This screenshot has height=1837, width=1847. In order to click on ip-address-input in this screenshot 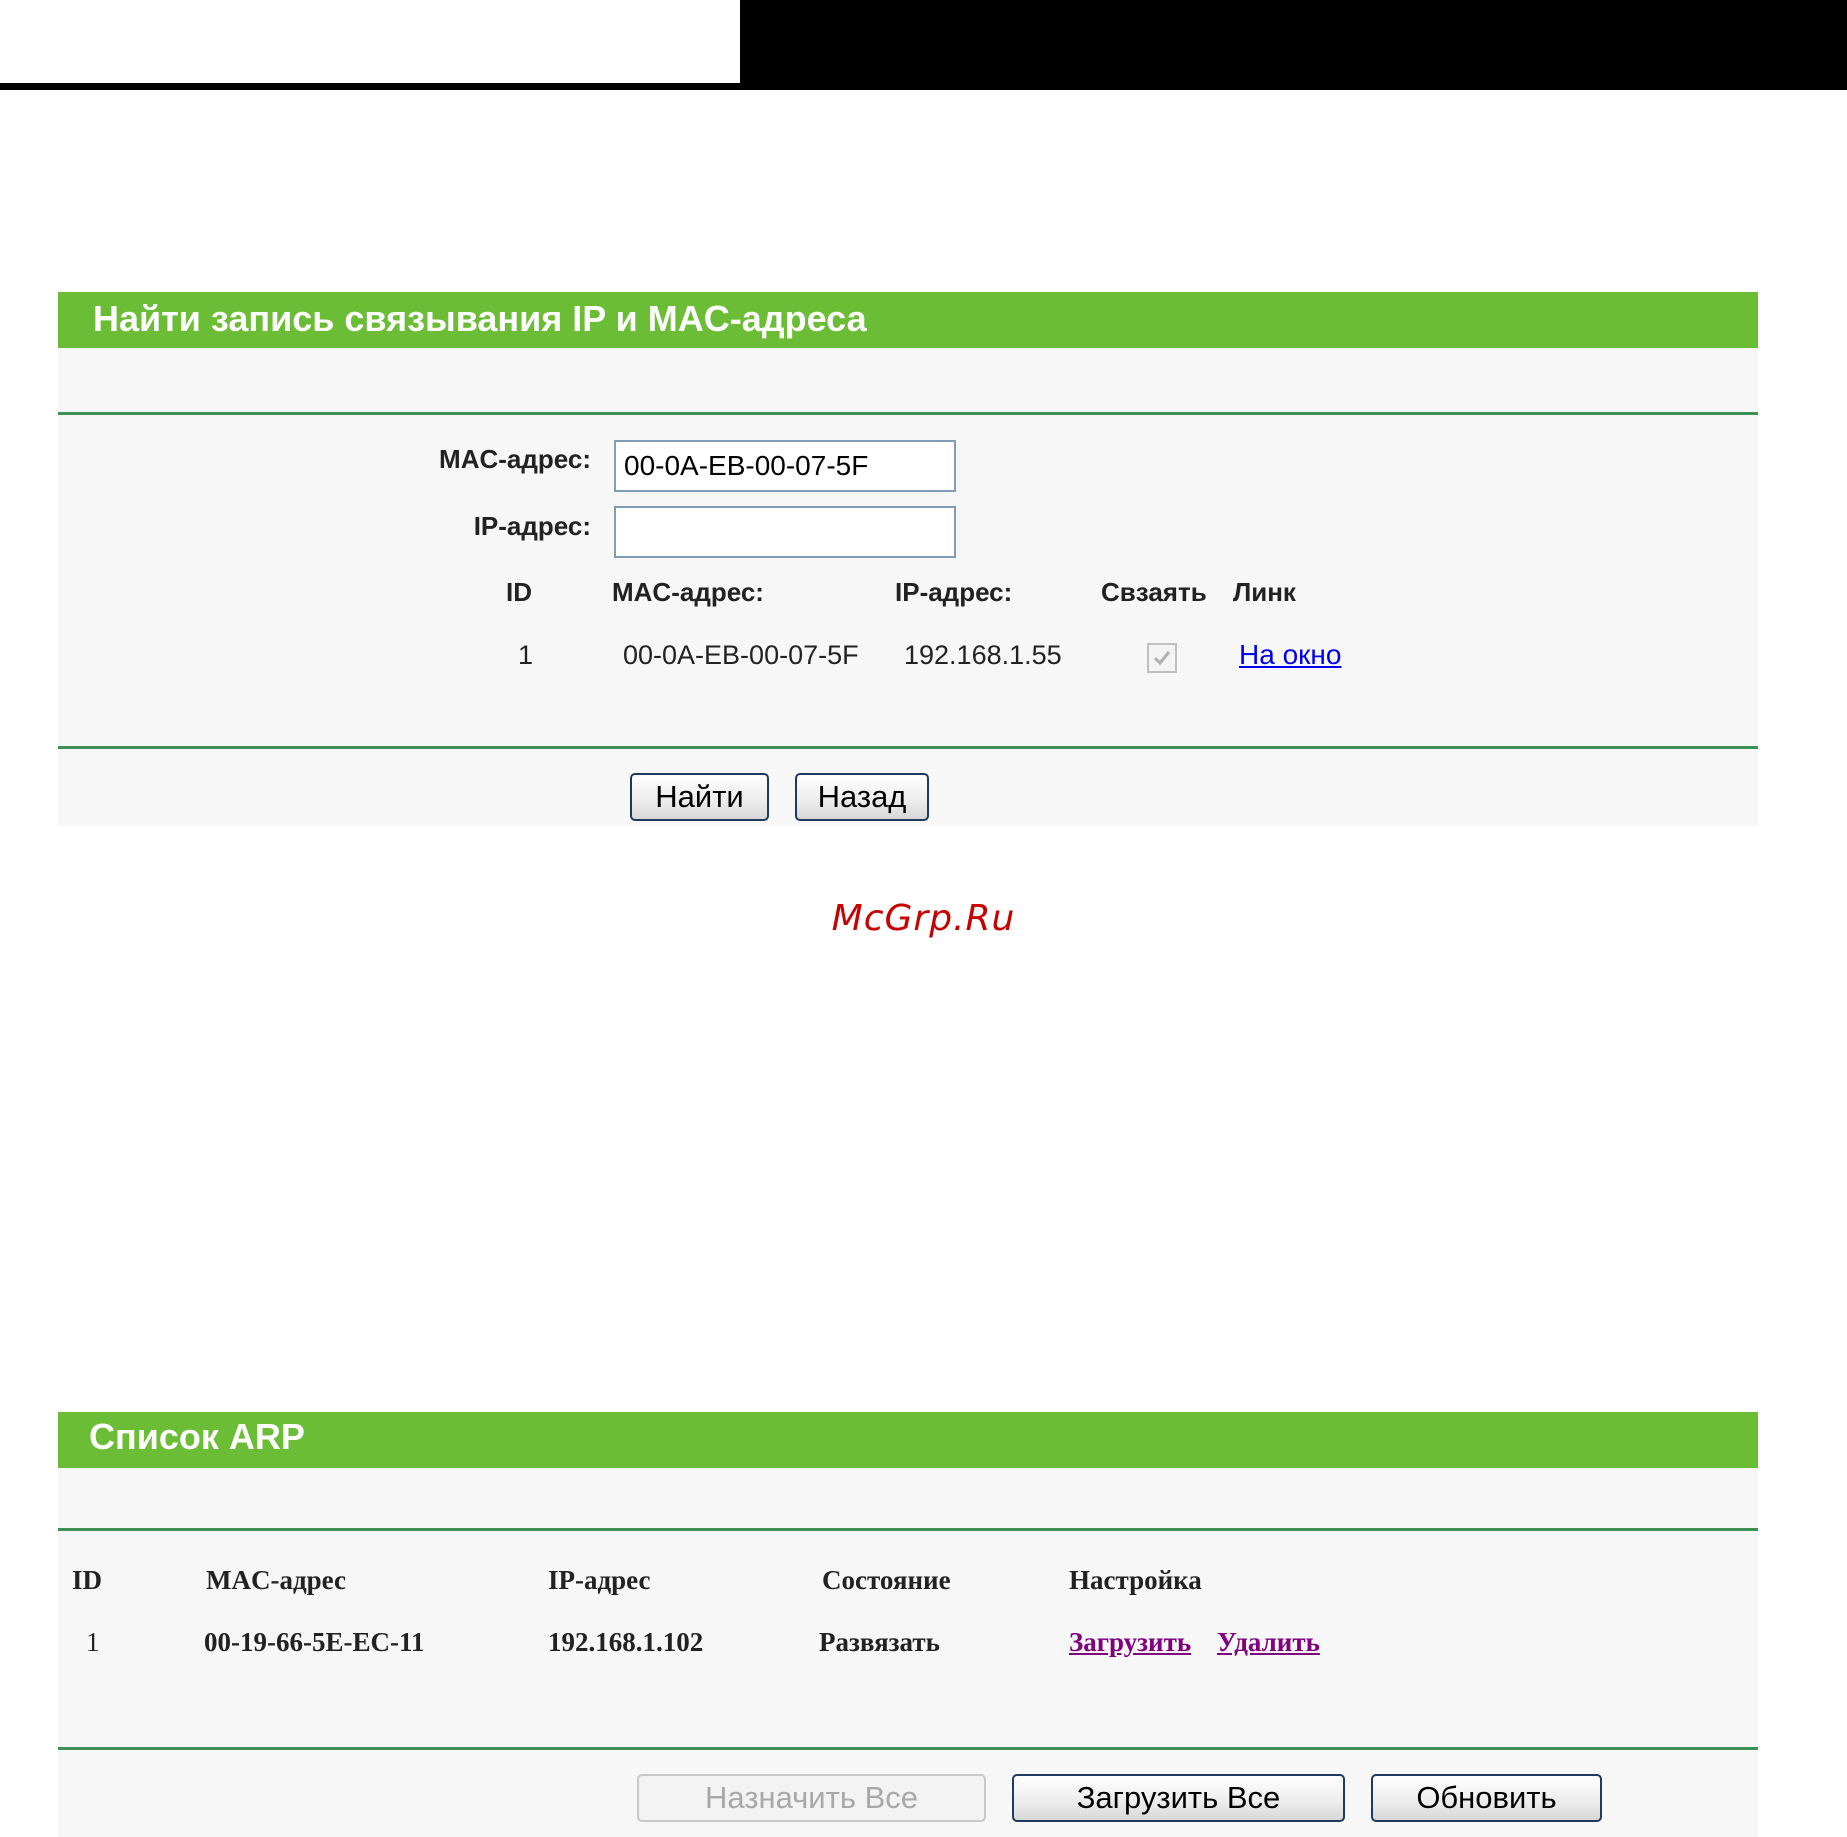, I will do `click(785, 532)`.